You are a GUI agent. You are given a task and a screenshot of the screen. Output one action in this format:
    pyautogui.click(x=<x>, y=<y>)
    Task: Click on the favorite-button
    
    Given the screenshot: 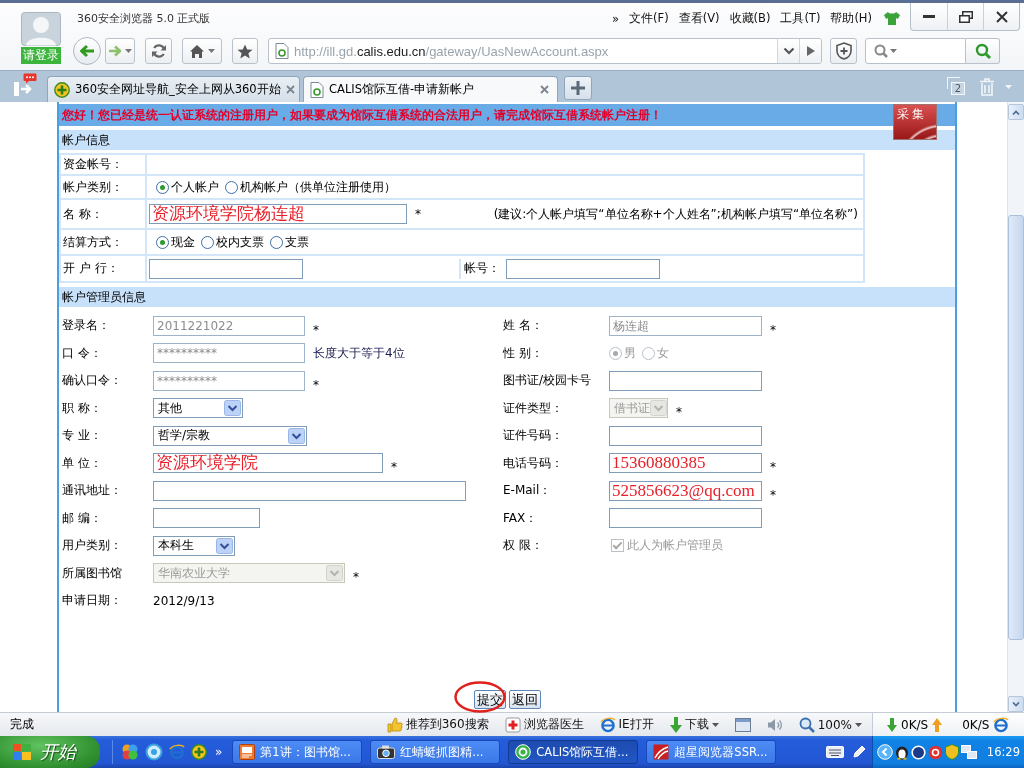 What is the action you would take?
    pyautogui.click(x=245, y=51)
    